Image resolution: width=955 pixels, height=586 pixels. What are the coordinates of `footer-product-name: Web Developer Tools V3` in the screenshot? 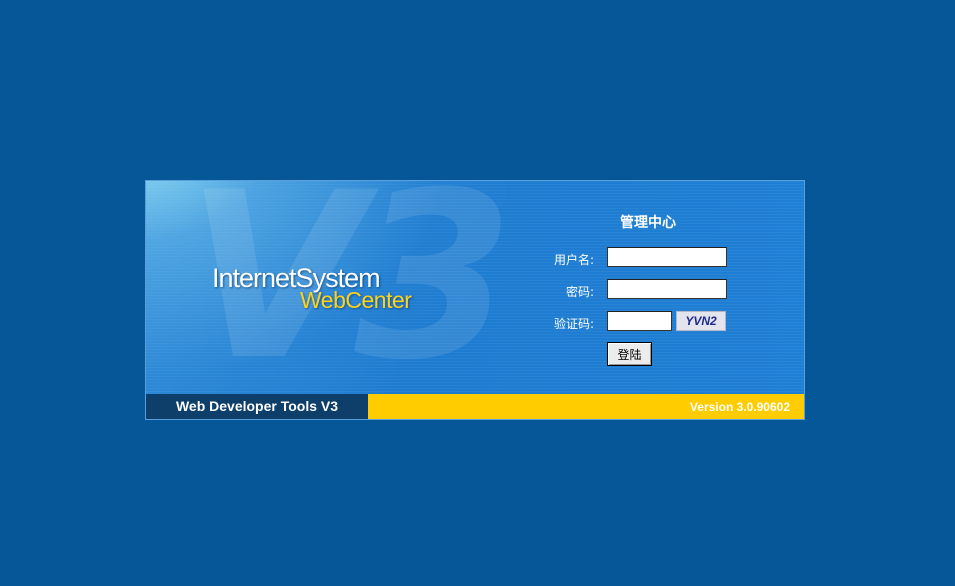 It's located at (257, 406).